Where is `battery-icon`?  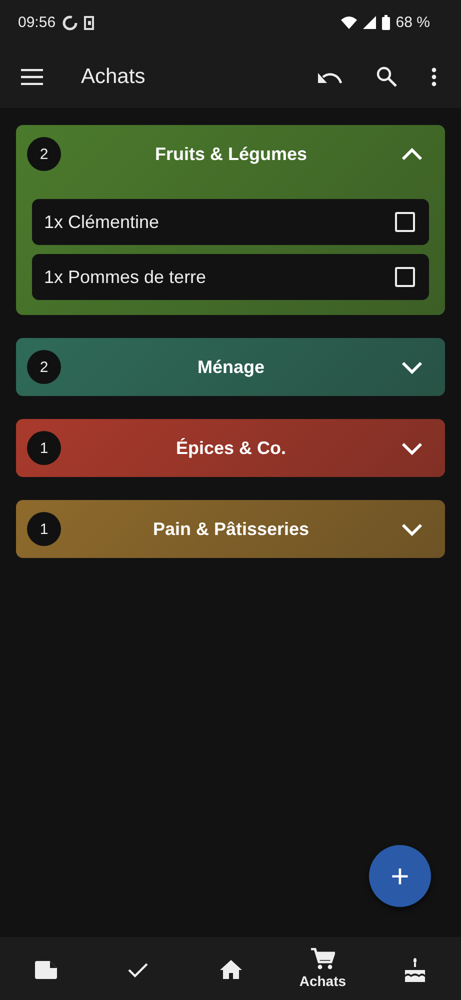 battery-icon is located at coordinates (386, 22).